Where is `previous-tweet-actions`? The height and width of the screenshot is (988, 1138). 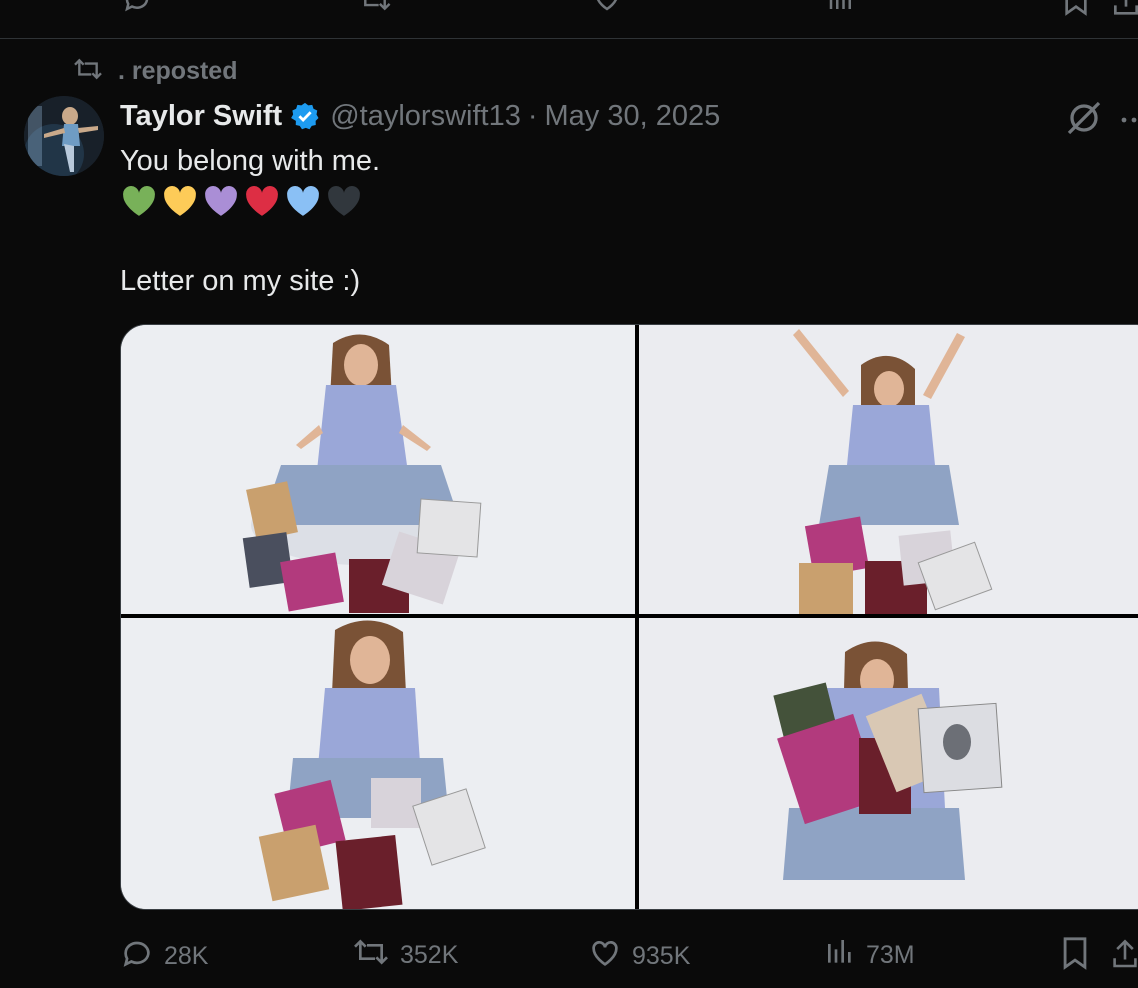
previous-tweet-actions is located at coordinates (569, 19).